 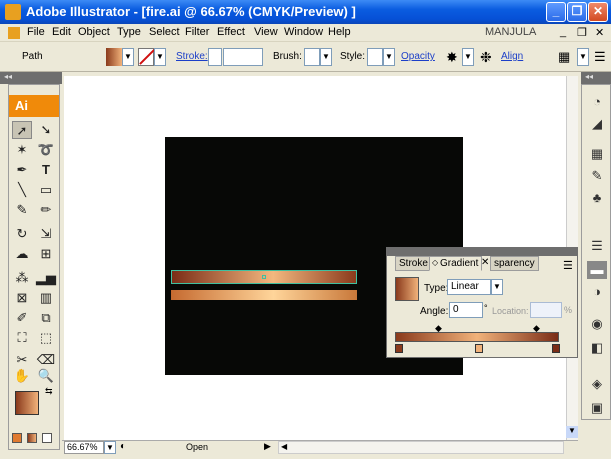 I want to click on live-paint-selection-tool-icon: ⬚, so click(x=46, y=338).